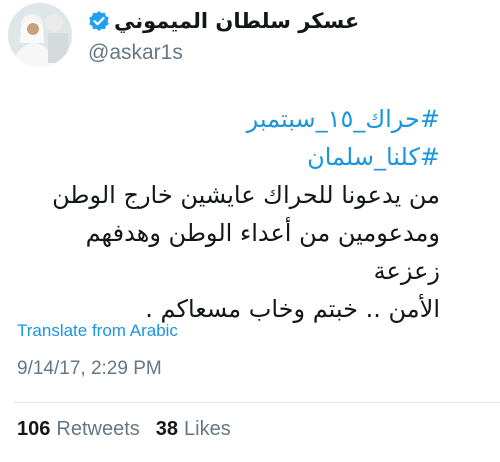 The width and height of the screenshot is (500, 462). I want to click on avatar, so click(40, 35).